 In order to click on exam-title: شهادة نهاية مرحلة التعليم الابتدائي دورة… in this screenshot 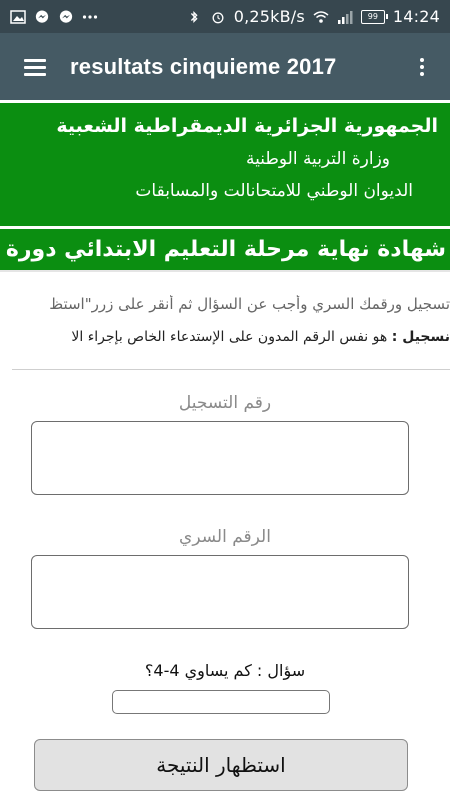, I will do `click(223, 249)`.